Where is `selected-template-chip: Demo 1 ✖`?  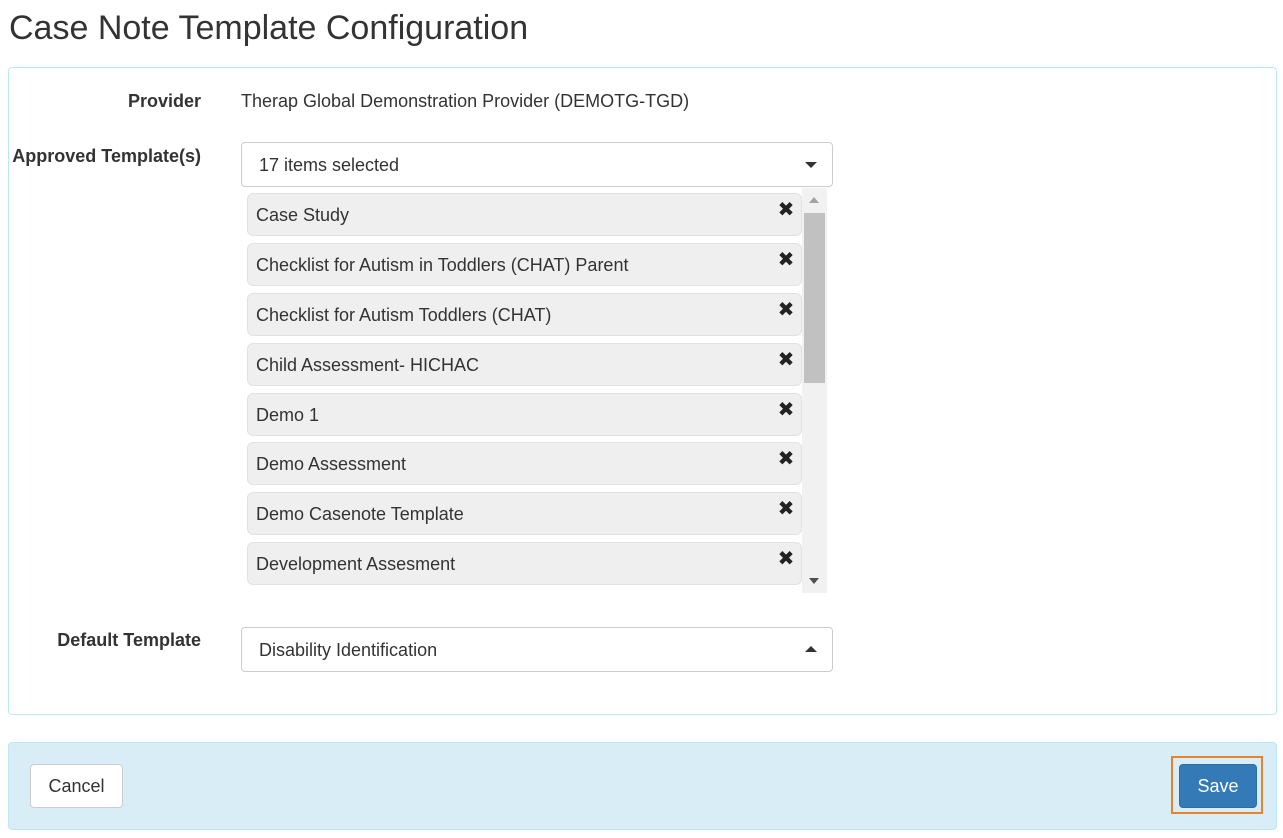
selected-template-chip: Demo 1 ✖ is located at coordinates (524, 414).